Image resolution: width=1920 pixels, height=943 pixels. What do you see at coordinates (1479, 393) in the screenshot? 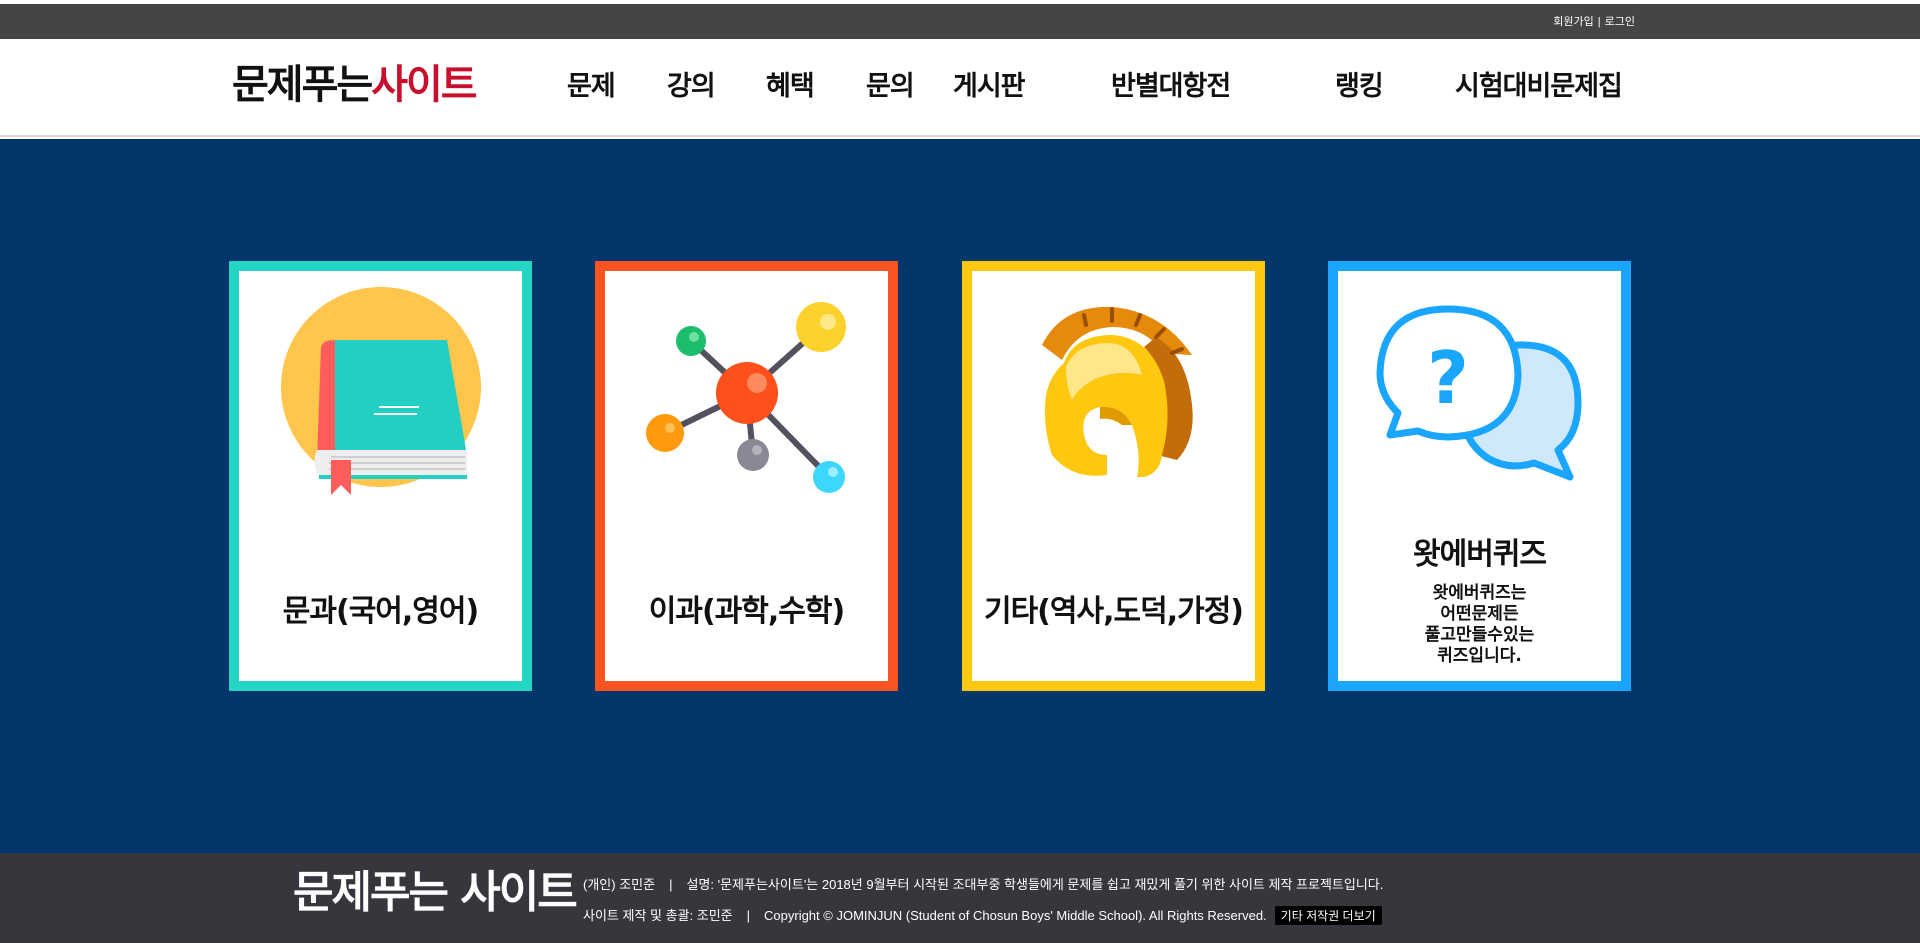
I see `question-chat-icon: ?` at bounding box center [1479, 393].